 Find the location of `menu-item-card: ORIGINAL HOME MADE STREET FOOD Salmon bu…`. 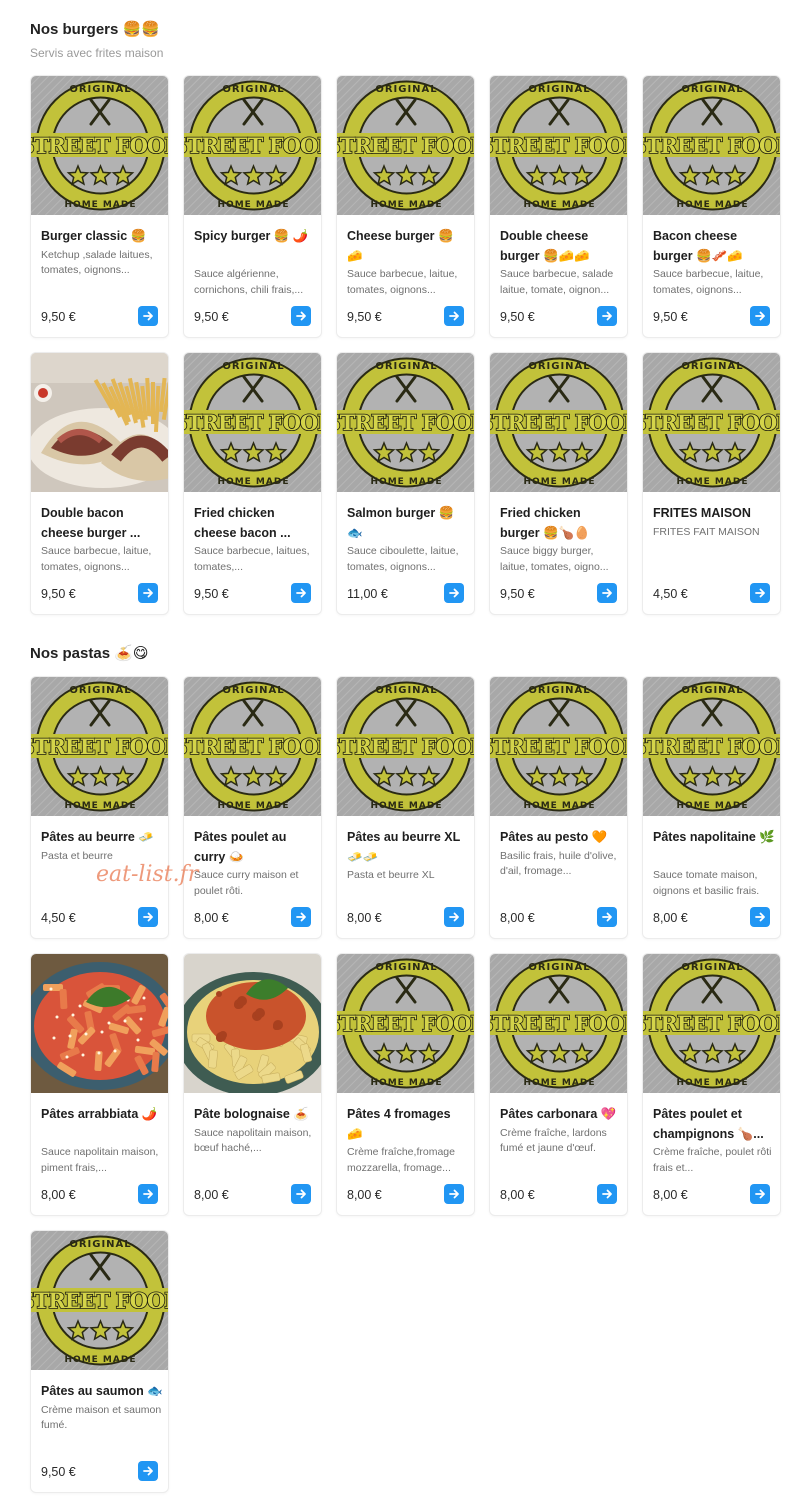

menu-item-card: ORIGINAL HOME MADE STREET FOOD Salmon bu… is located at coordinates (405, 483).